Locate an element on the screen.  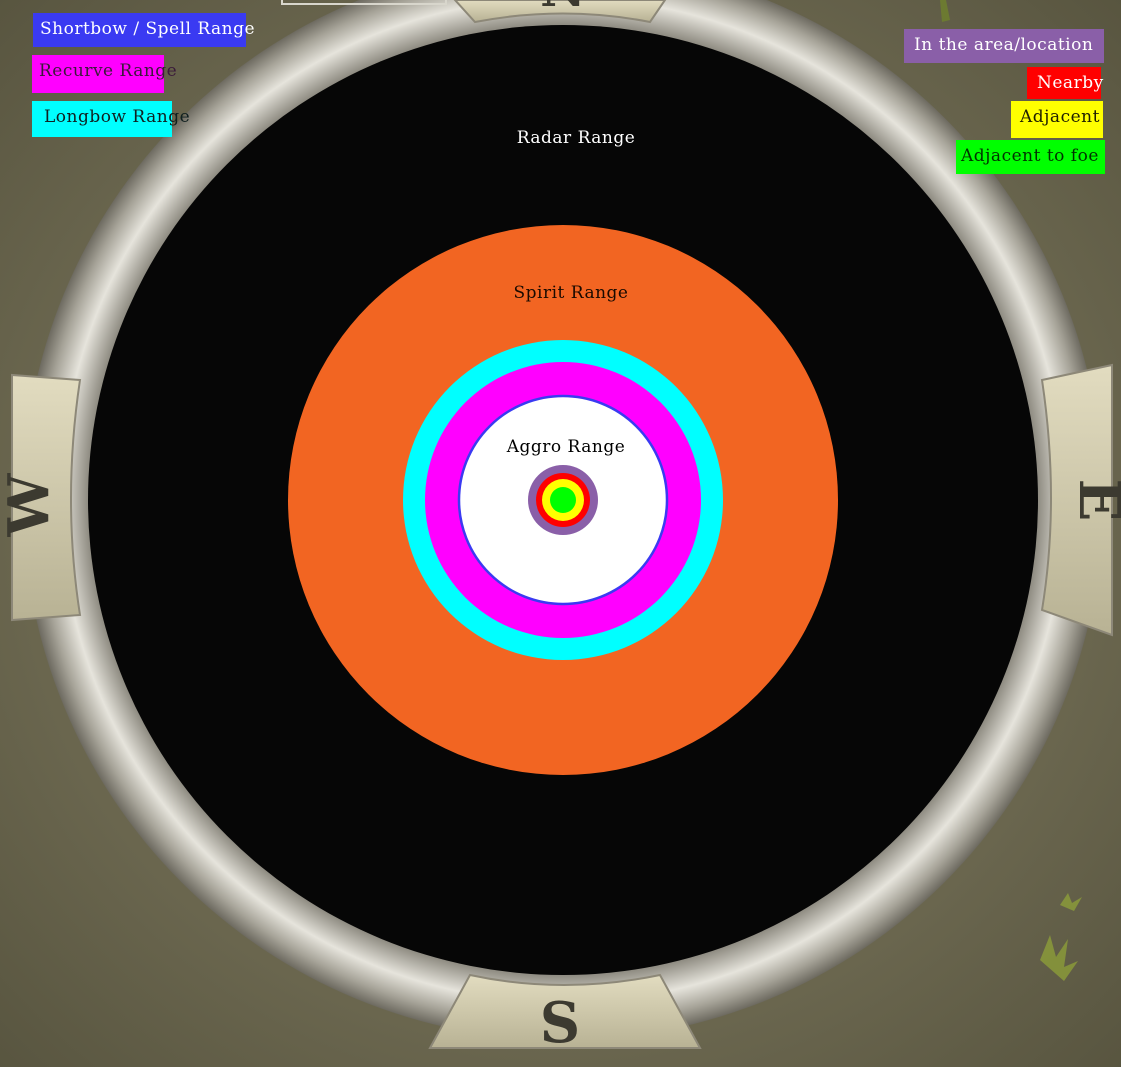
legend-longbow-range: Longbow Range is located at coordinates (111, 119).